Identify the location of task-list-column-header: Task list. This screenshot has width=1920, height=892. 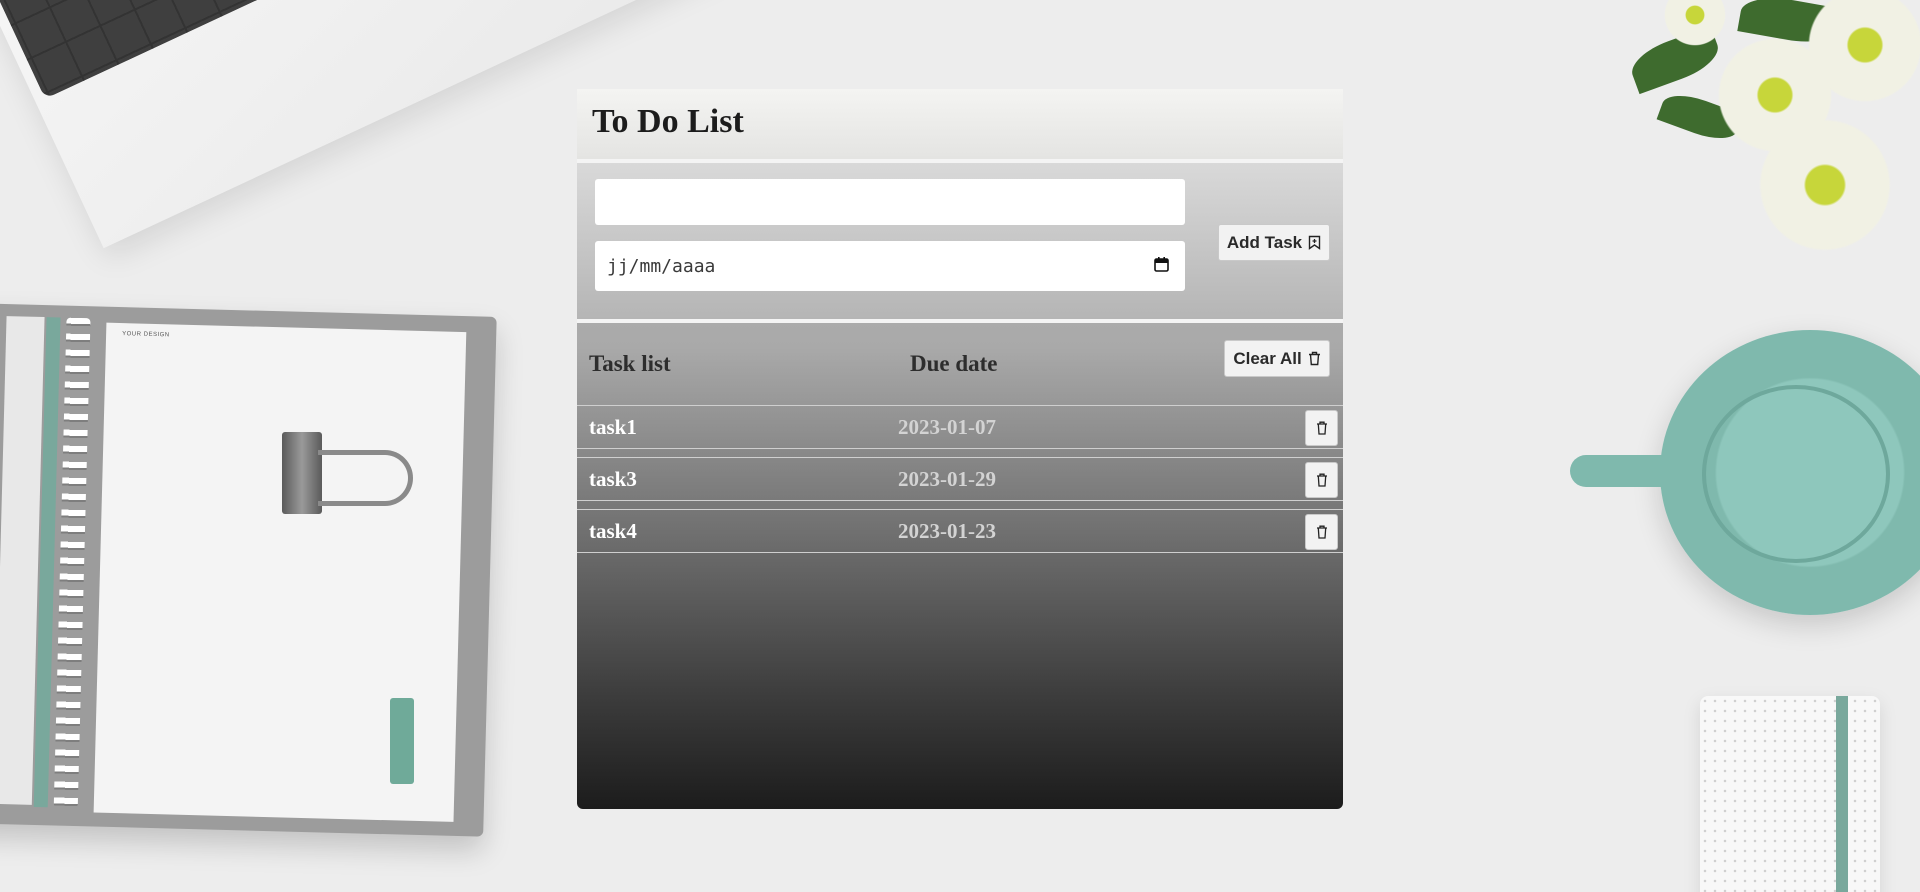
(630, 363).